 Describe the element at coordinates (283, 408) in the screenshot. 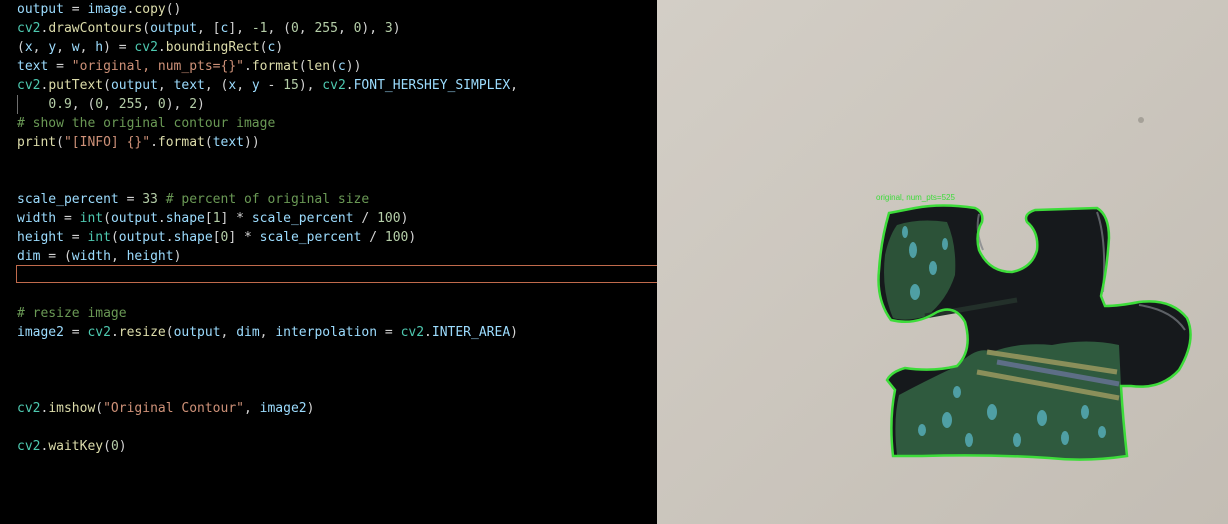

I see `code-token: image2` at that location.